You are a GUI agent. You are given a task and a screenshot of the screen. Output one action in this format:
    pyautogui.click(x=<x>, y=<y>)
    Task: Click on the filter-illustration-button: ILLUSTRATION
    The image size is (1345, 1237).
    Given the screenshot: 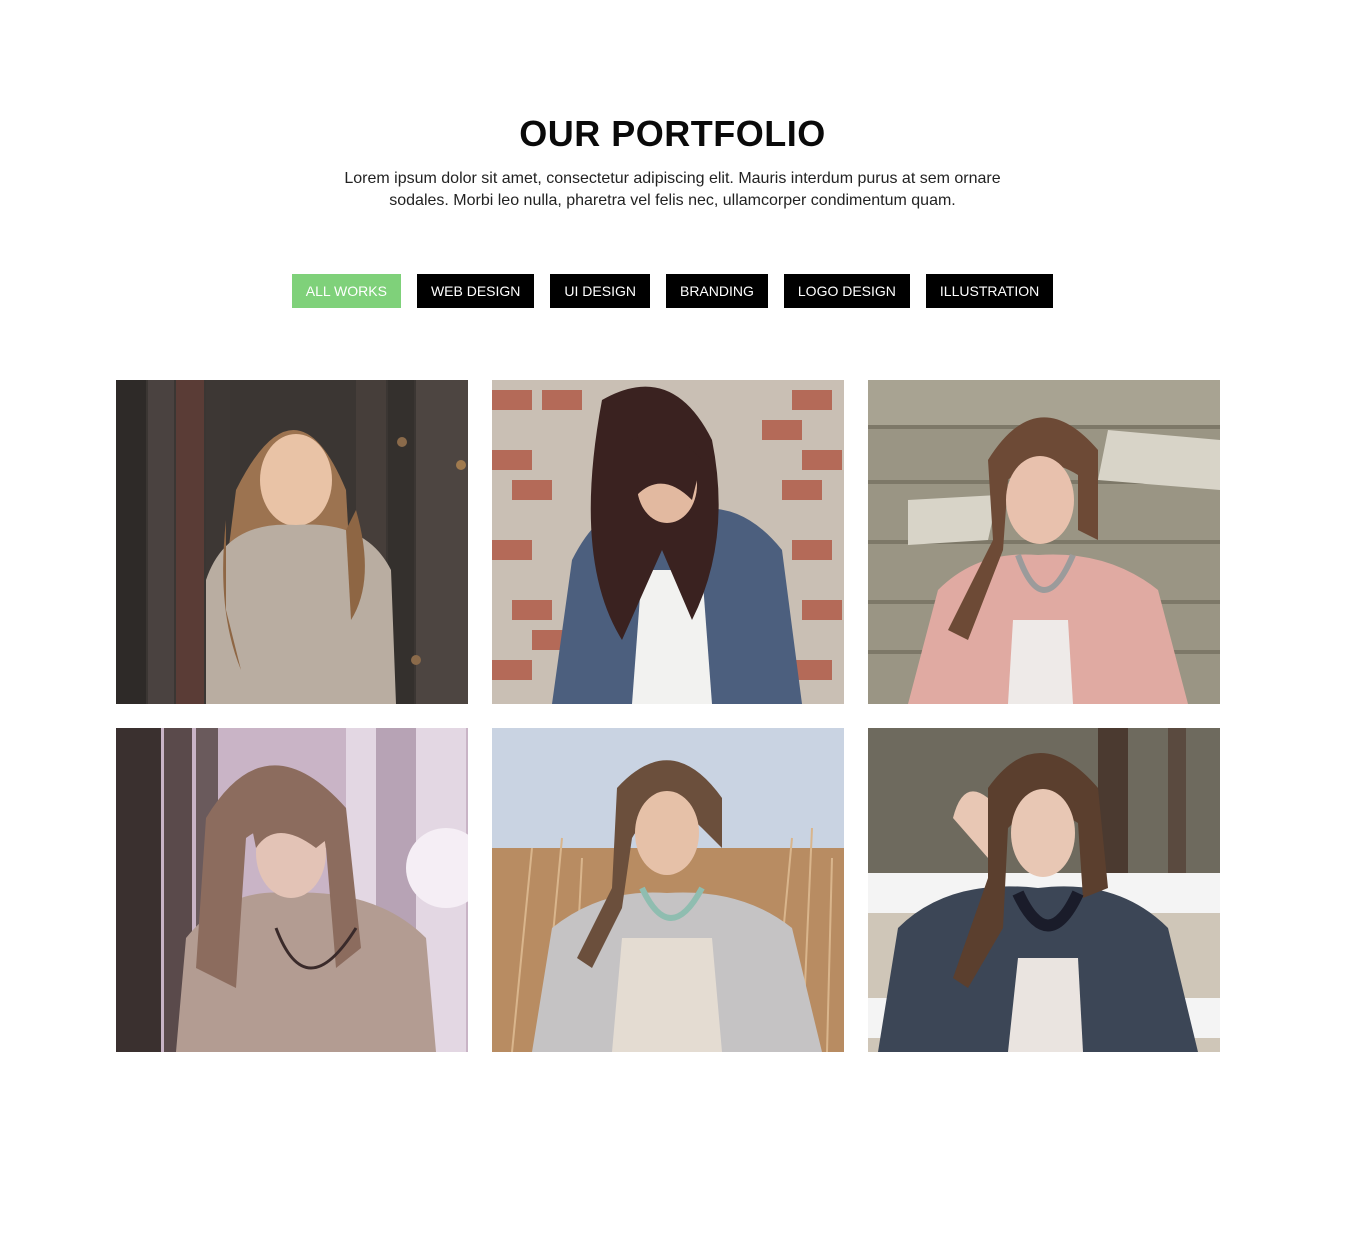 What is the action you would take?
    pyautogui.click(x=989, y=291)
    